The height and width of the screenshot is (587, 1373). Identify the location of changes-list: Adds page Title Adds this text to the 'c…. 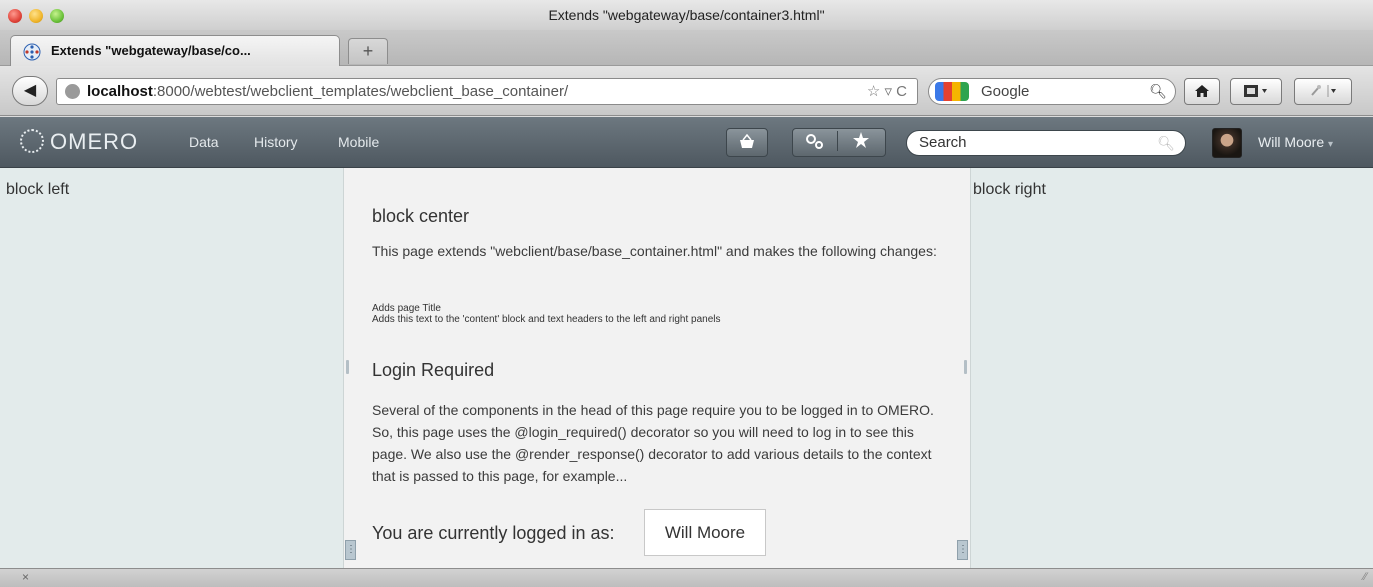
(546, 314).